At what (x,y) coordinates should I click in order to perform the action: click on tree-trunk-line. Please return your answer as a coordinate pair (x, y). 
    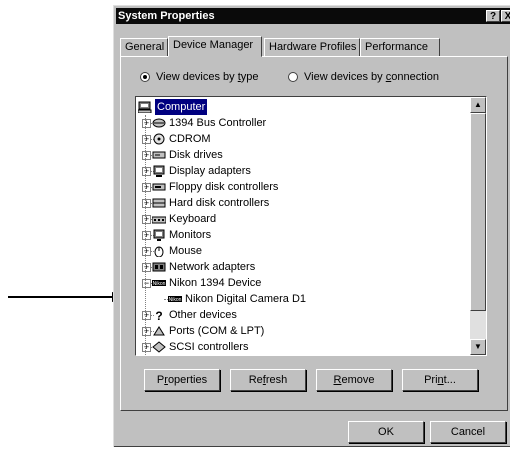
    Looking at the image, I should click on (145, 235).